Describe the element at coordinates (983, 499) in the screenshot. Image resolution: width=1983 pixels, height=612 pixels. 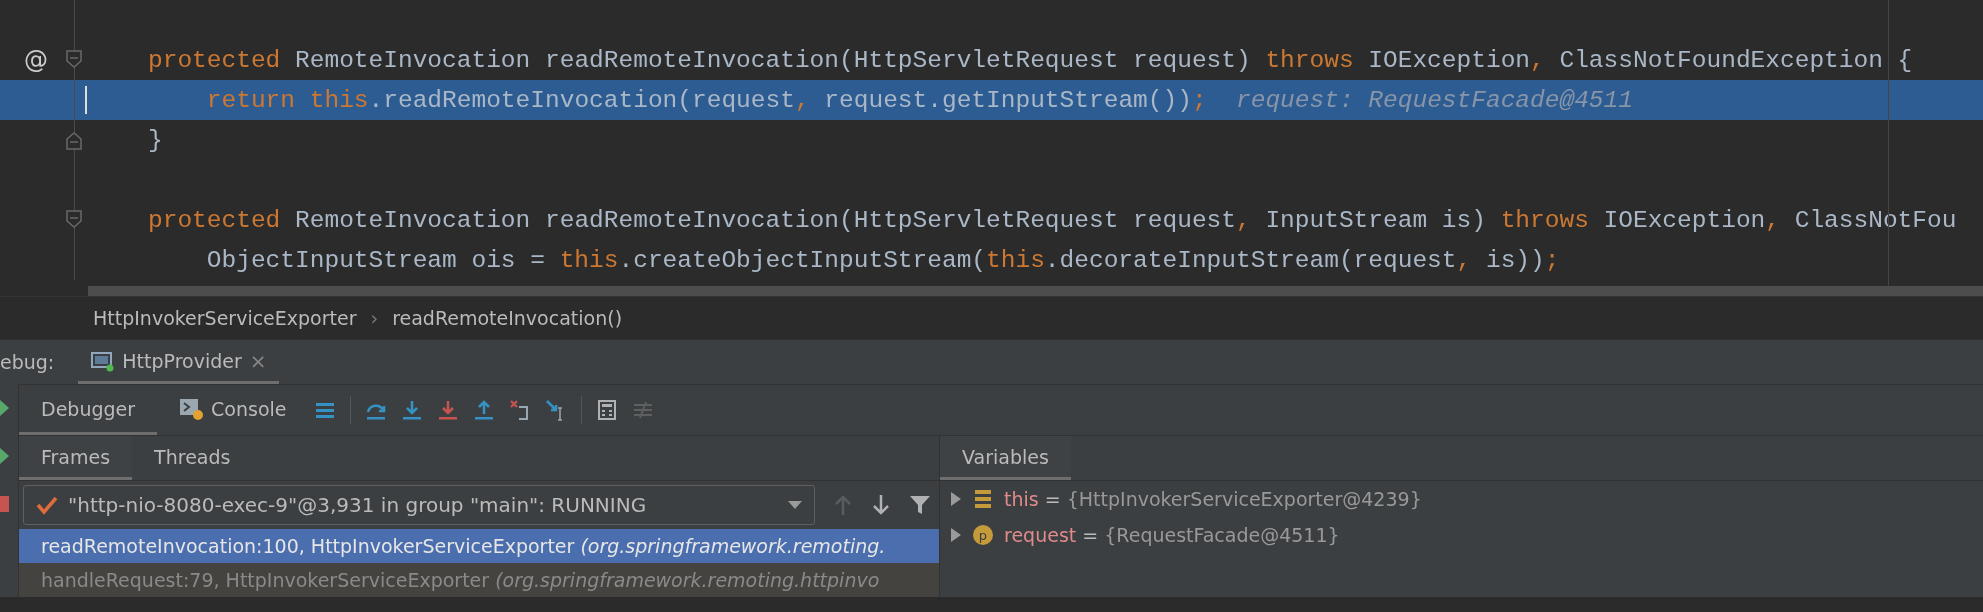
I see `field-stack-icon` at that location.